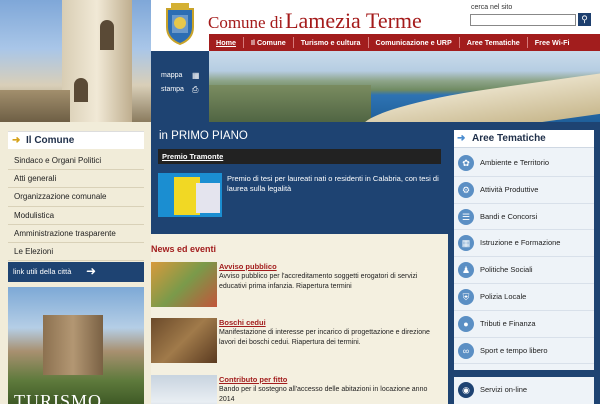  I want to click on area-item-polizia: ⛨ Polizia Locale, so click(524, 297).